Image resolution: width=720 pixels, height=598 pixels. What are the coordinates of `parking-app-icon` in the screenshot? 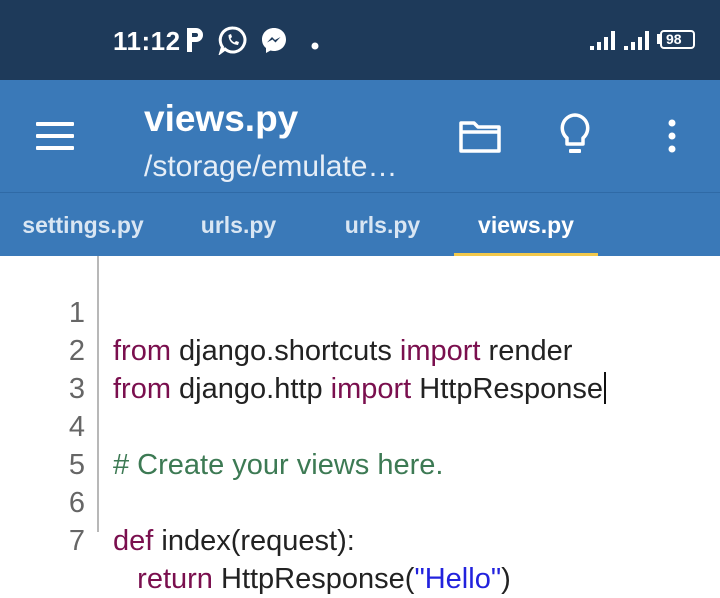 It's located at (195, 42).